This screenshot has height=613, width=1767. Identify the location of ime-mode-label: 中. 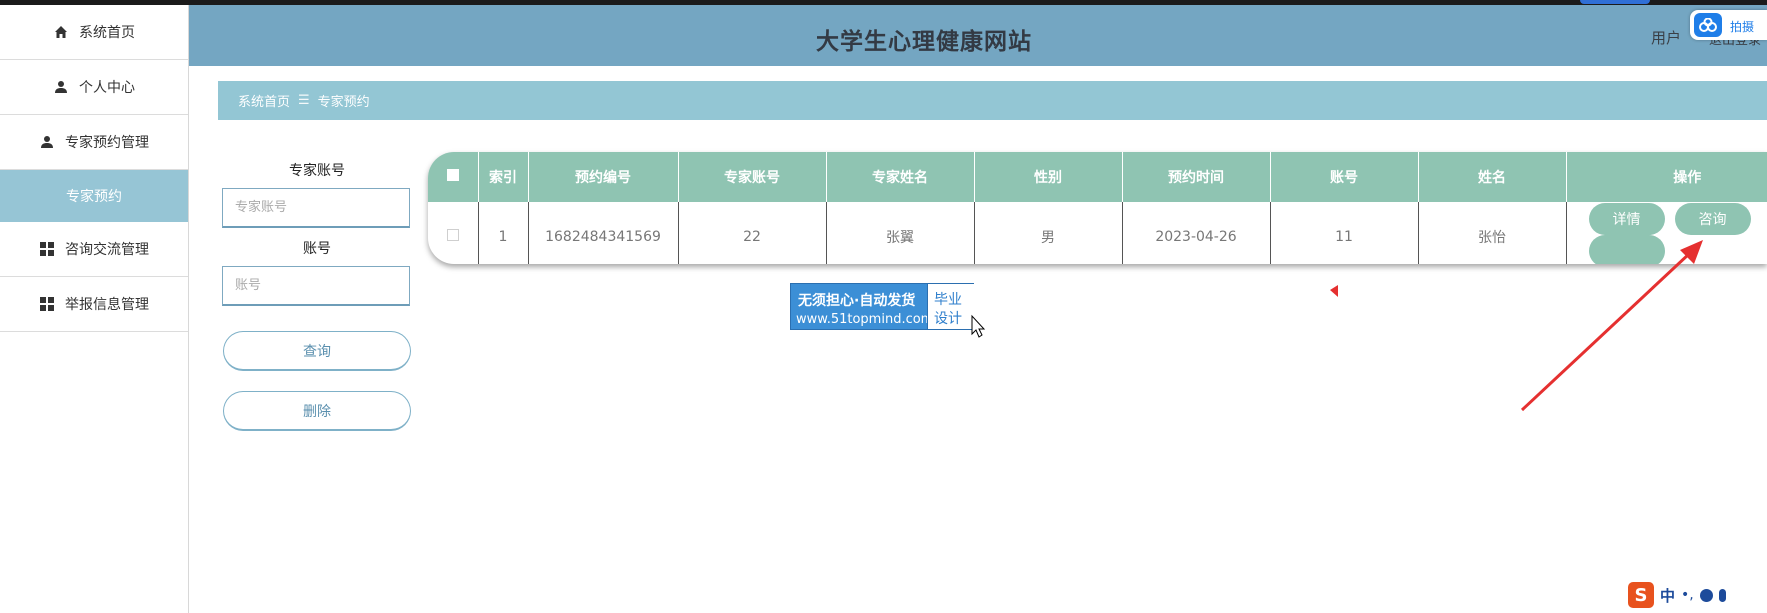
(1668, 595).